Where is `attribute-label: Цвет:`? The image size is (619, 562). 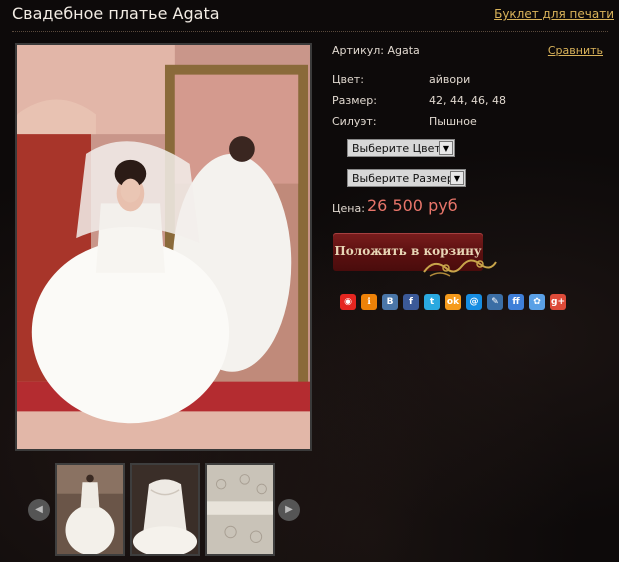 attribute-label: Цвет: is located at coordinates (348, 79).